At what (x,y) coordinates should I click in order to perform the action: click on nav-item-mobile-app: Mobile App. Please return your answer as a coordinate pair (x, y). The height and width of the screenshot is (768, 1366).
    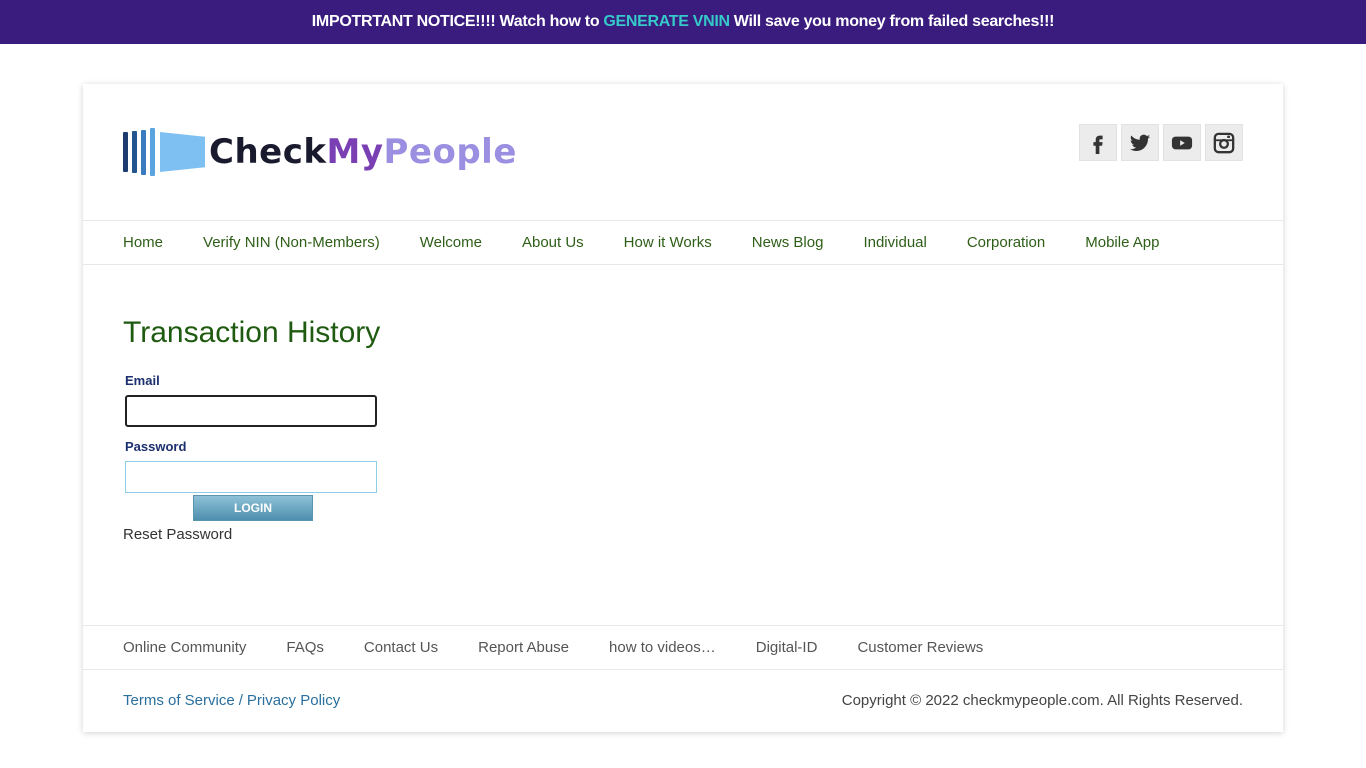
    Looking at the image, I should click on (1122, 242).